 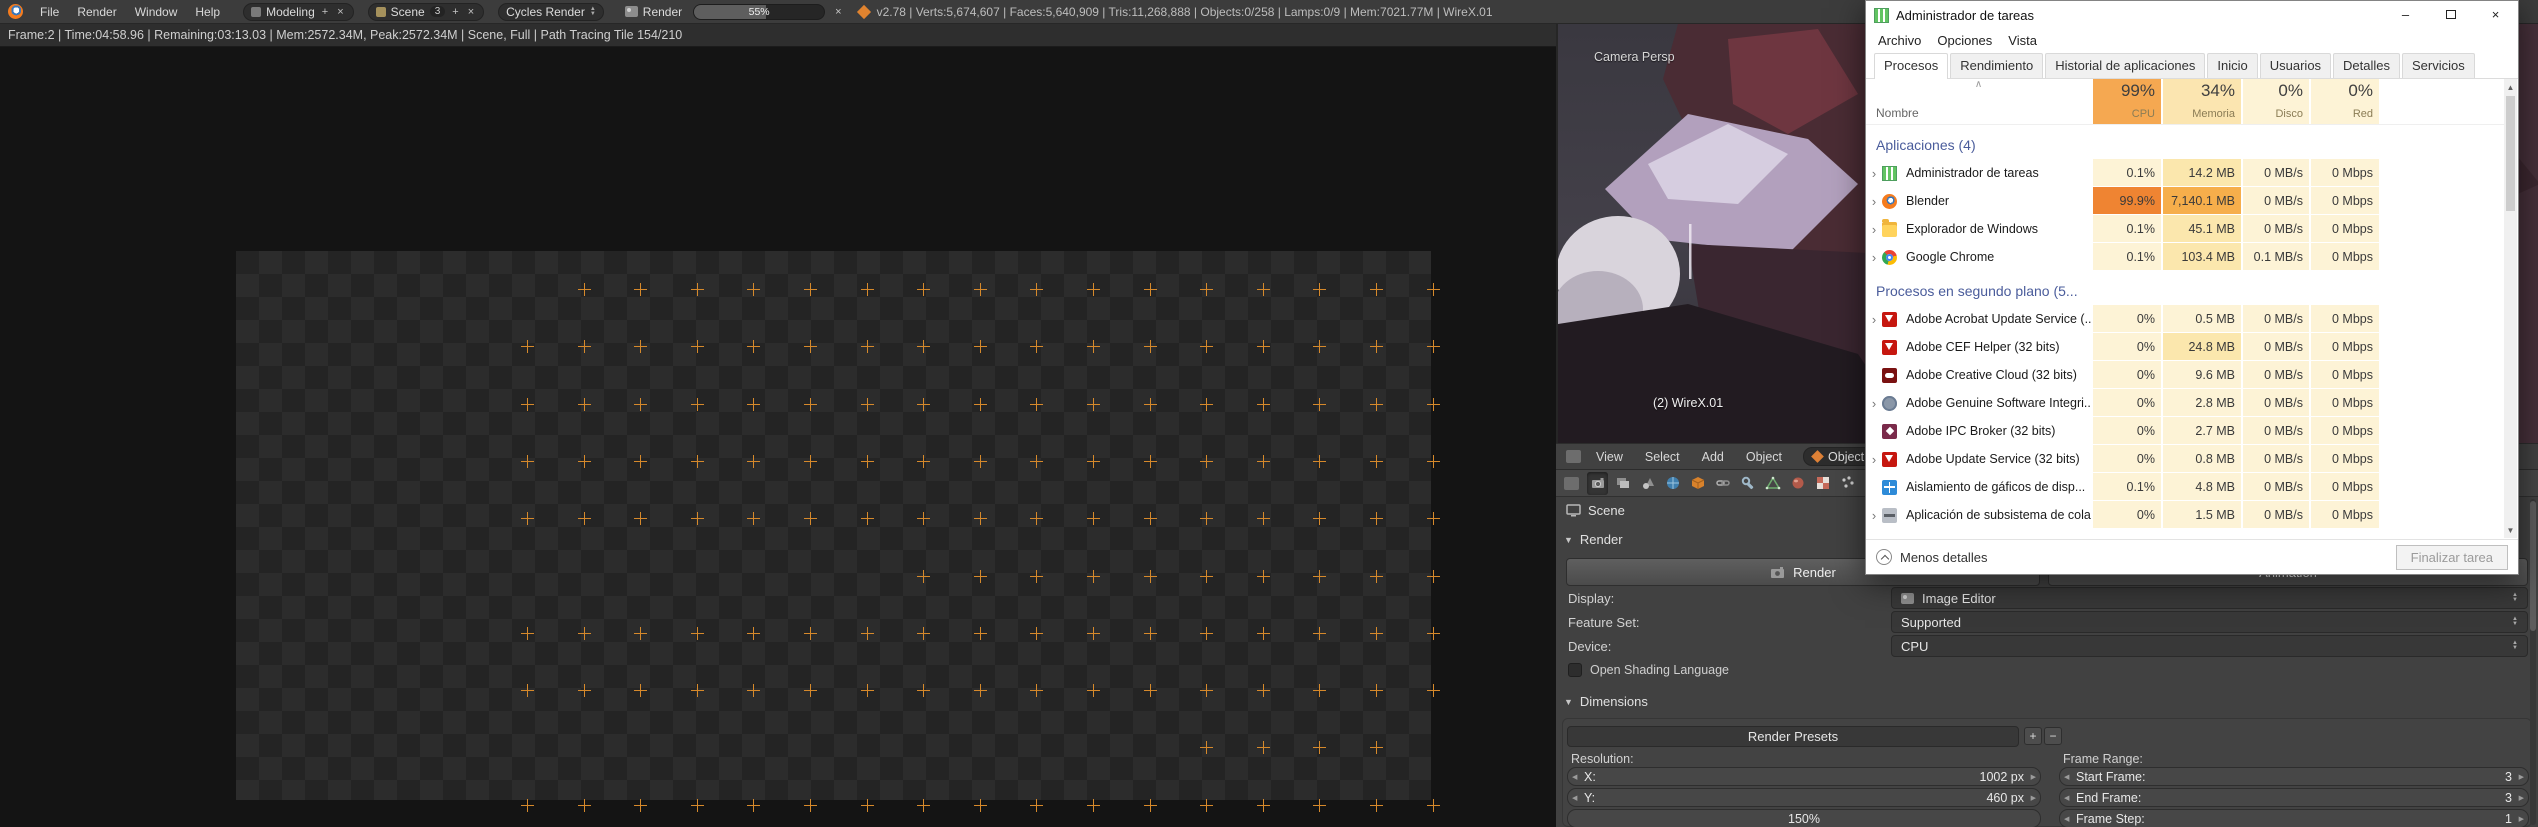 I want to click on feature-set-dropdown: Supported ▲ ▼, so click(x=2209, y=622).